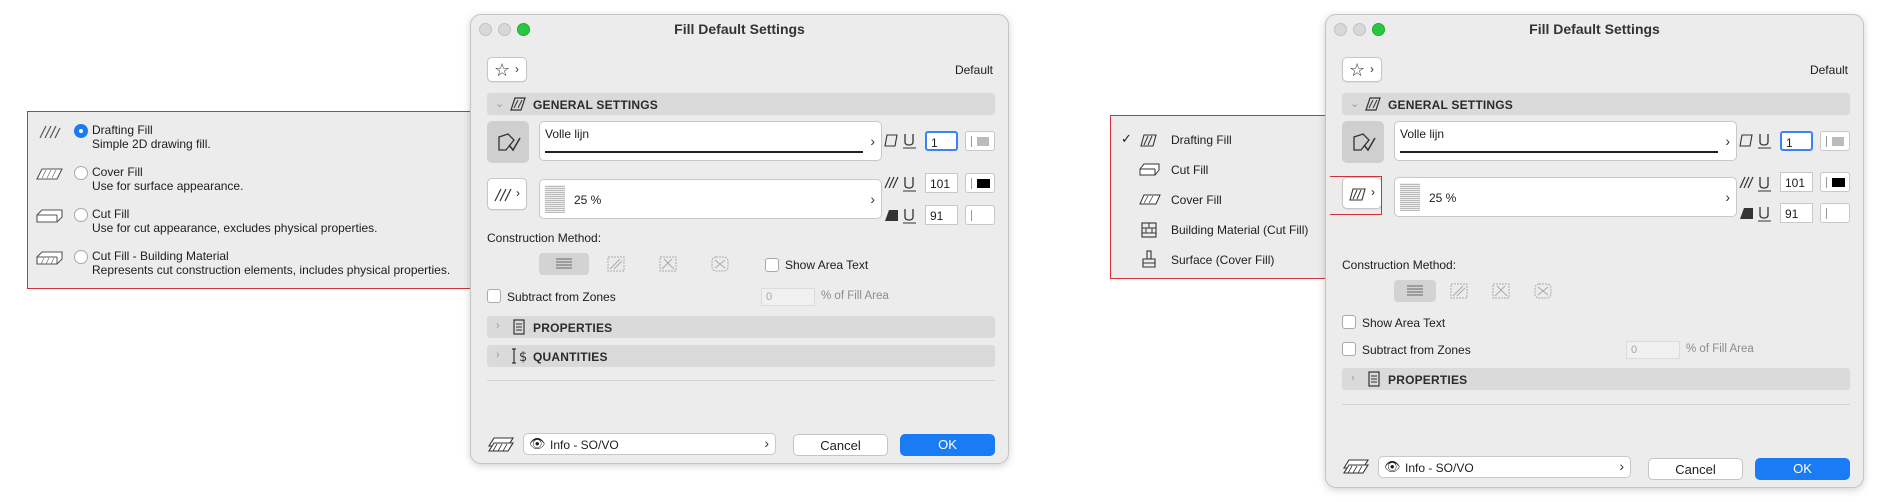  I want to click on cover-fill-radio, so click(81, 173).